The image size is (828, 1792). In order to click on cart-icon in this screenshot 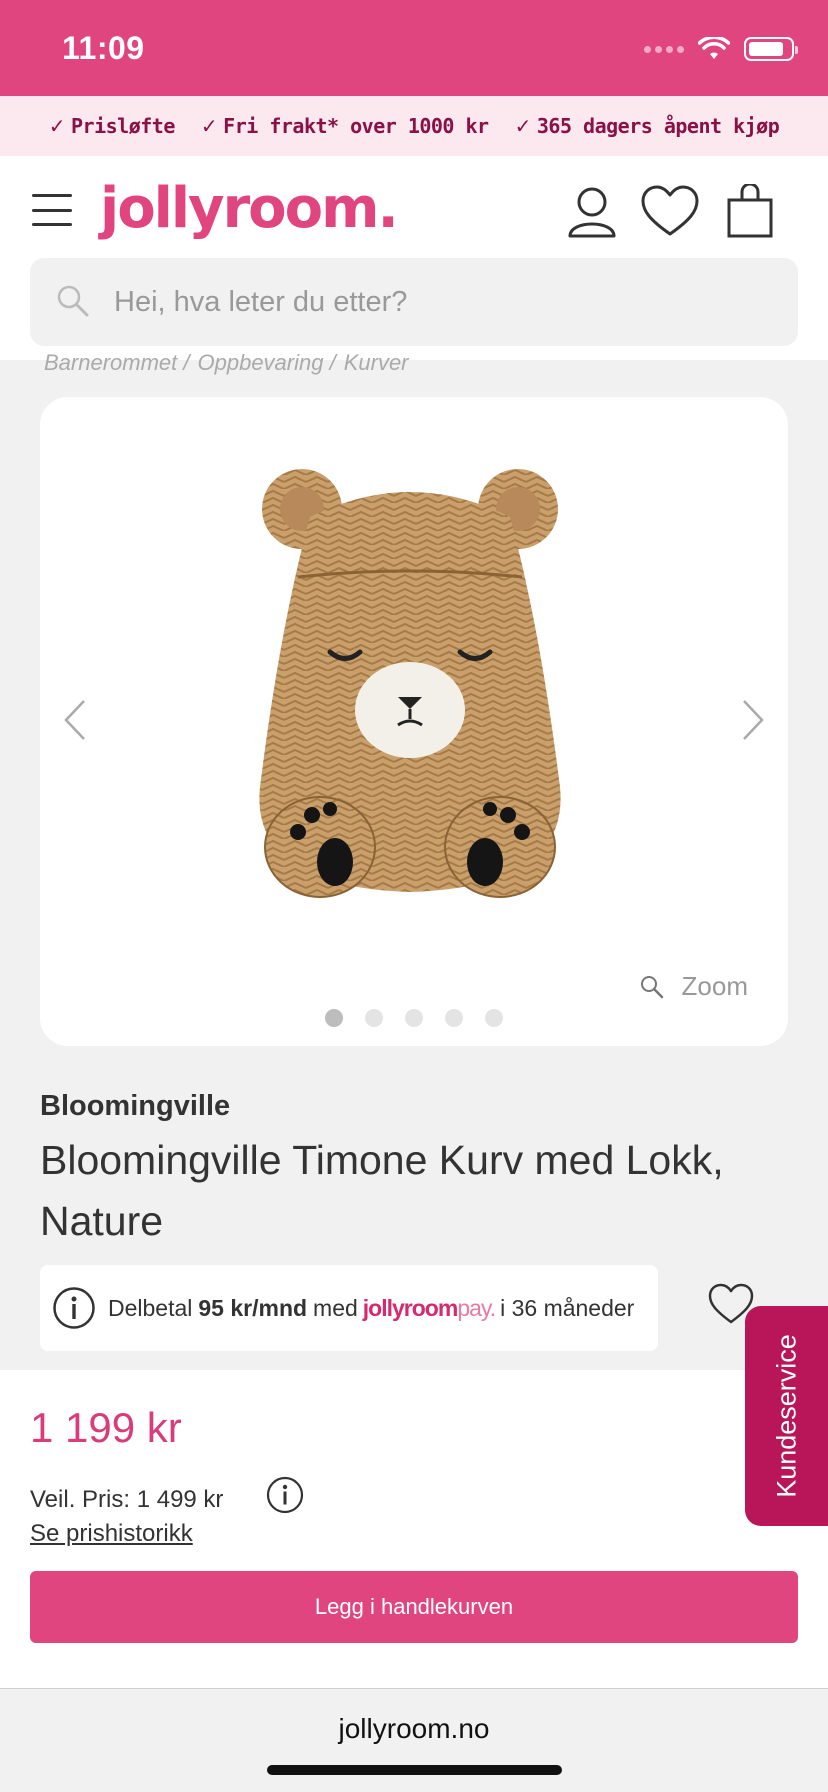, I will do `click(750, 212)`.